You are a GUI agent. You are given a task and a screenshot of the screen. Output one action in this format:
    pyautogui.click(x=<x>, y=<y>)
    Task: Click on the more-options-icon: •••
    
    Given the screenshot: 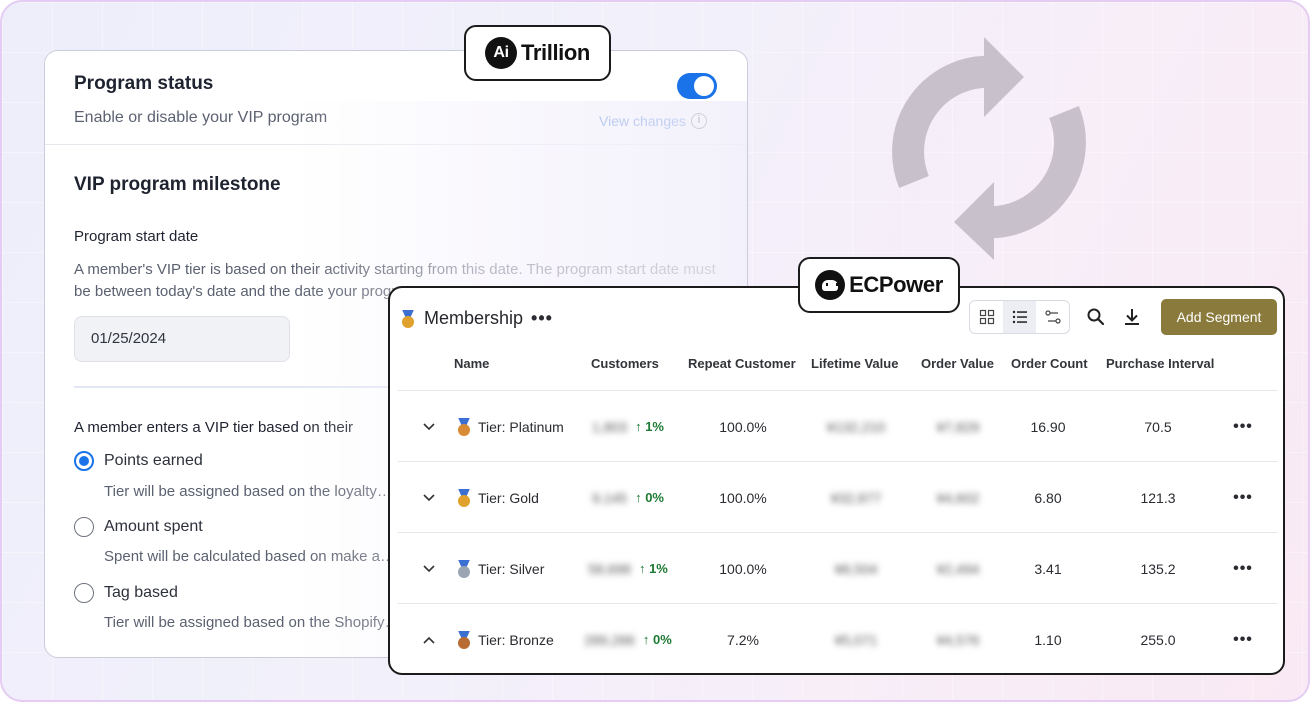 What is the action you would take?
    pyautogui.click(x=542, y=318)
    